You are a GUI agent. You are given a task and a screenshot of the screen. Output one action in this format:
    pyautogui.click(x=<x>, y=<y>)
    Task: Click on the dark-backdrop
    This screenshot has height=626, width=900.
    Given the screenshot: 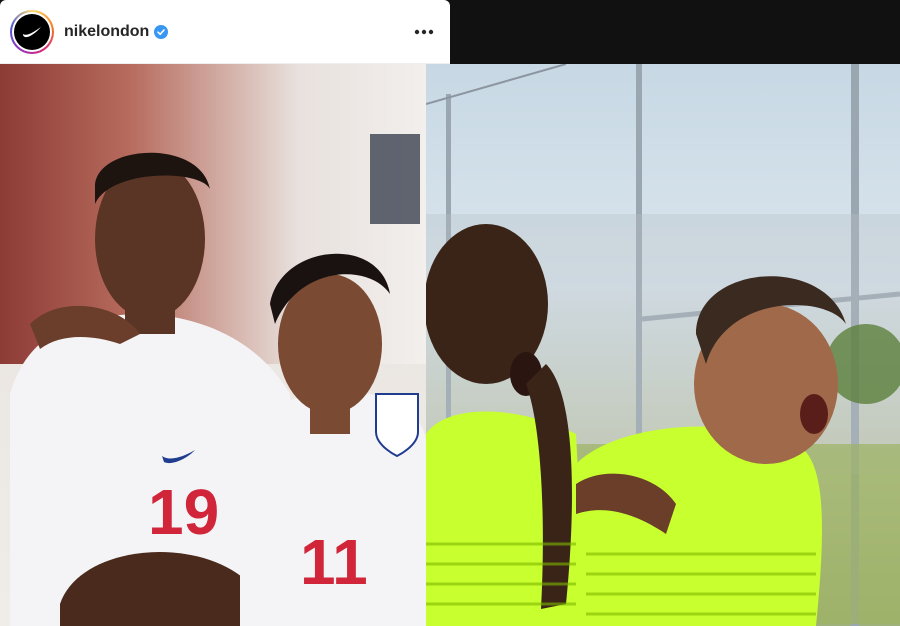 What is the action you would take?
    pyautogui.click(x=675, y=32)
    